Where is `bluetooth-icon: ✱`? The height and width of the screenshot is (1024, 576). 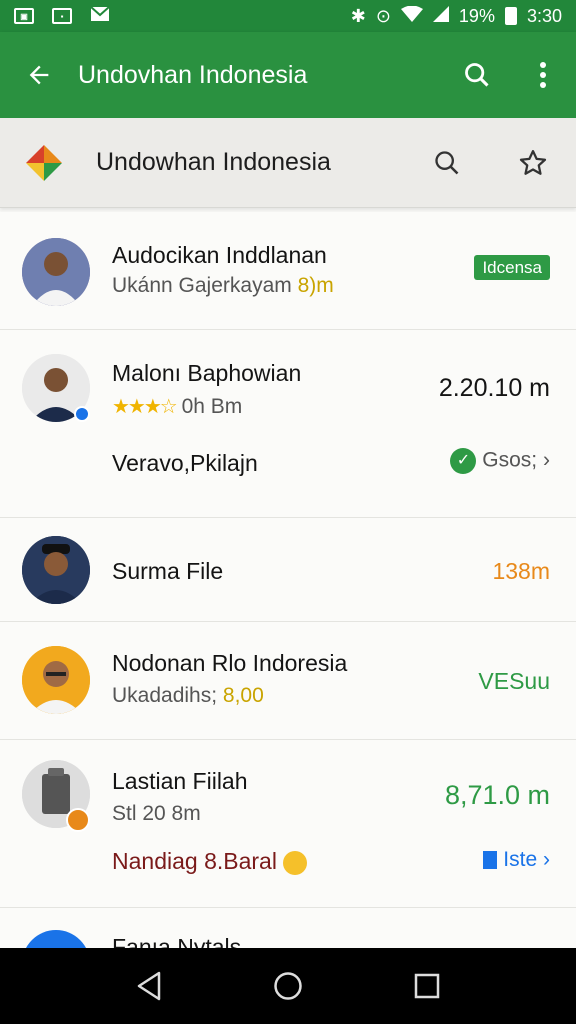 bluetooth-icon: ✱ is located at coordinates (358, 15).